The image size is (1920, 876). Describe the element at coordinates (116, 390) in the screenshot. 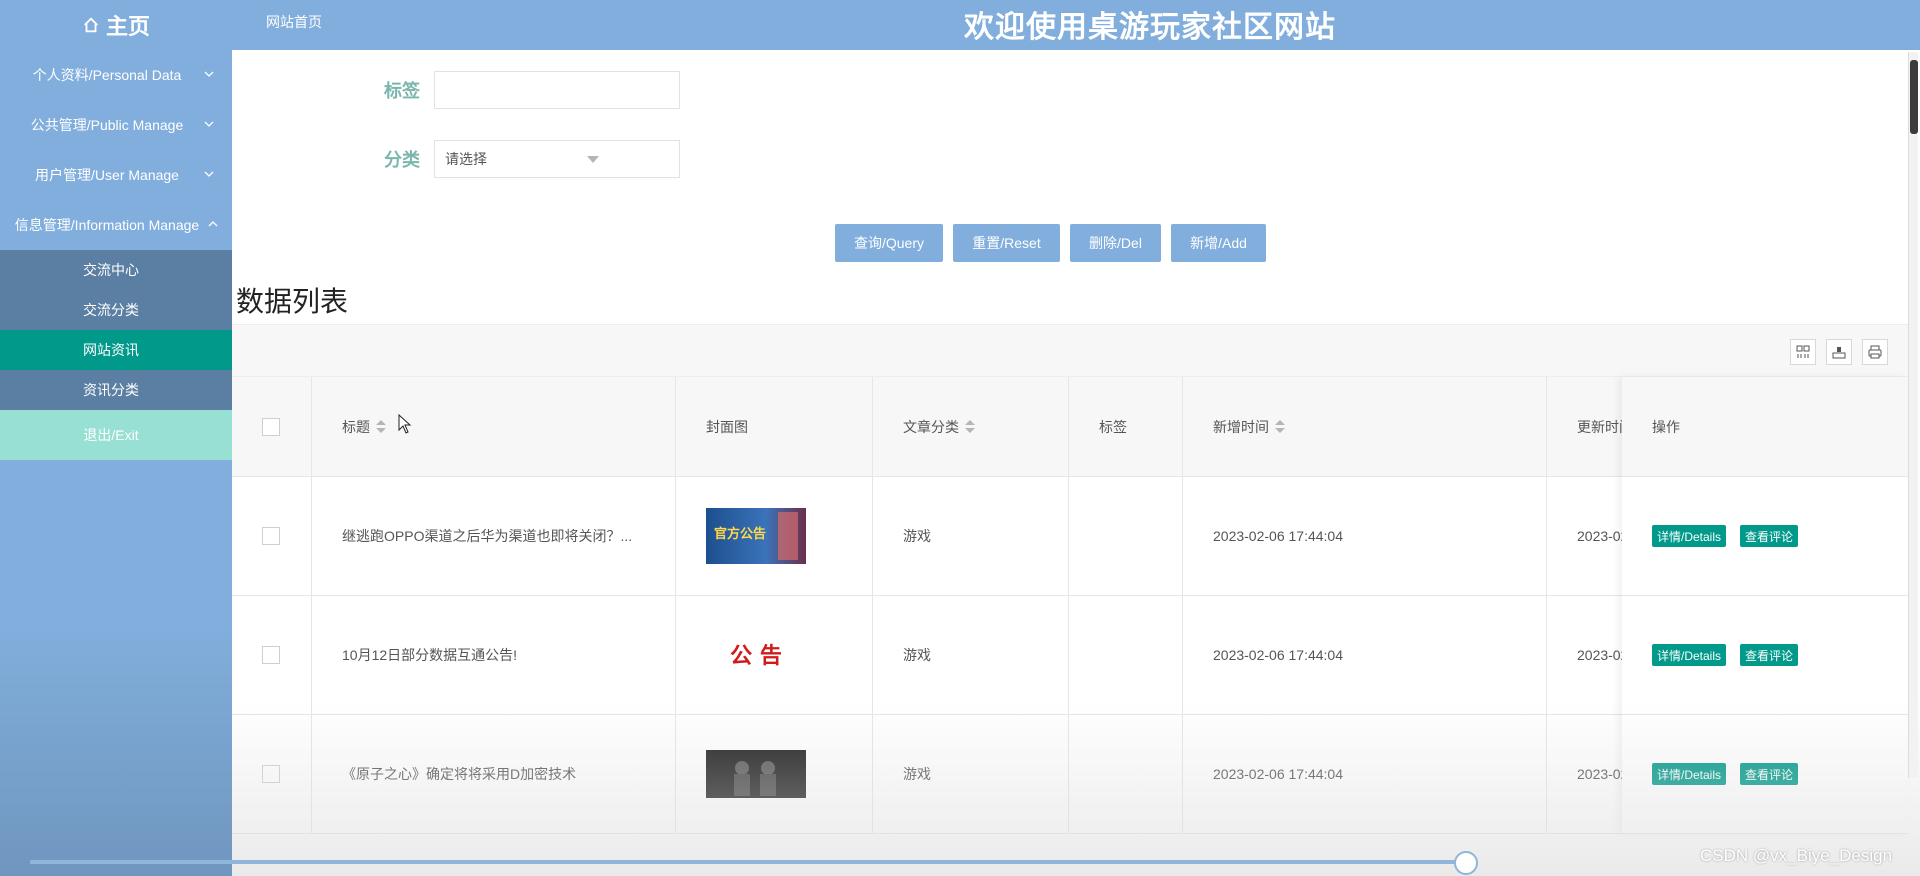

I see `sidebar-item-news-category: 资讯分类` at that location.